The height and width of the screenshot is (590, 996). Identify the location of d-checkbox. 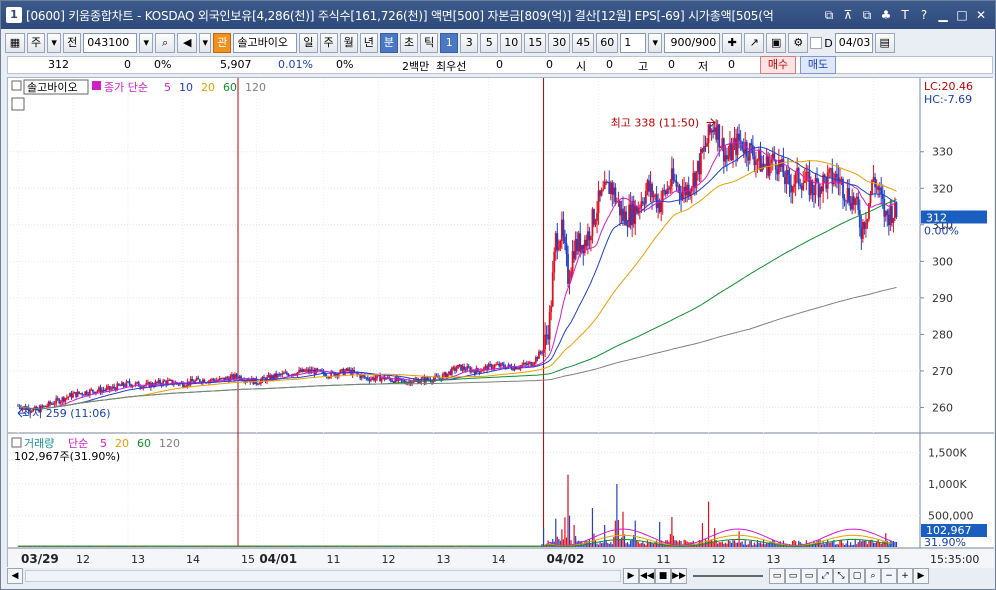
(816, 43).